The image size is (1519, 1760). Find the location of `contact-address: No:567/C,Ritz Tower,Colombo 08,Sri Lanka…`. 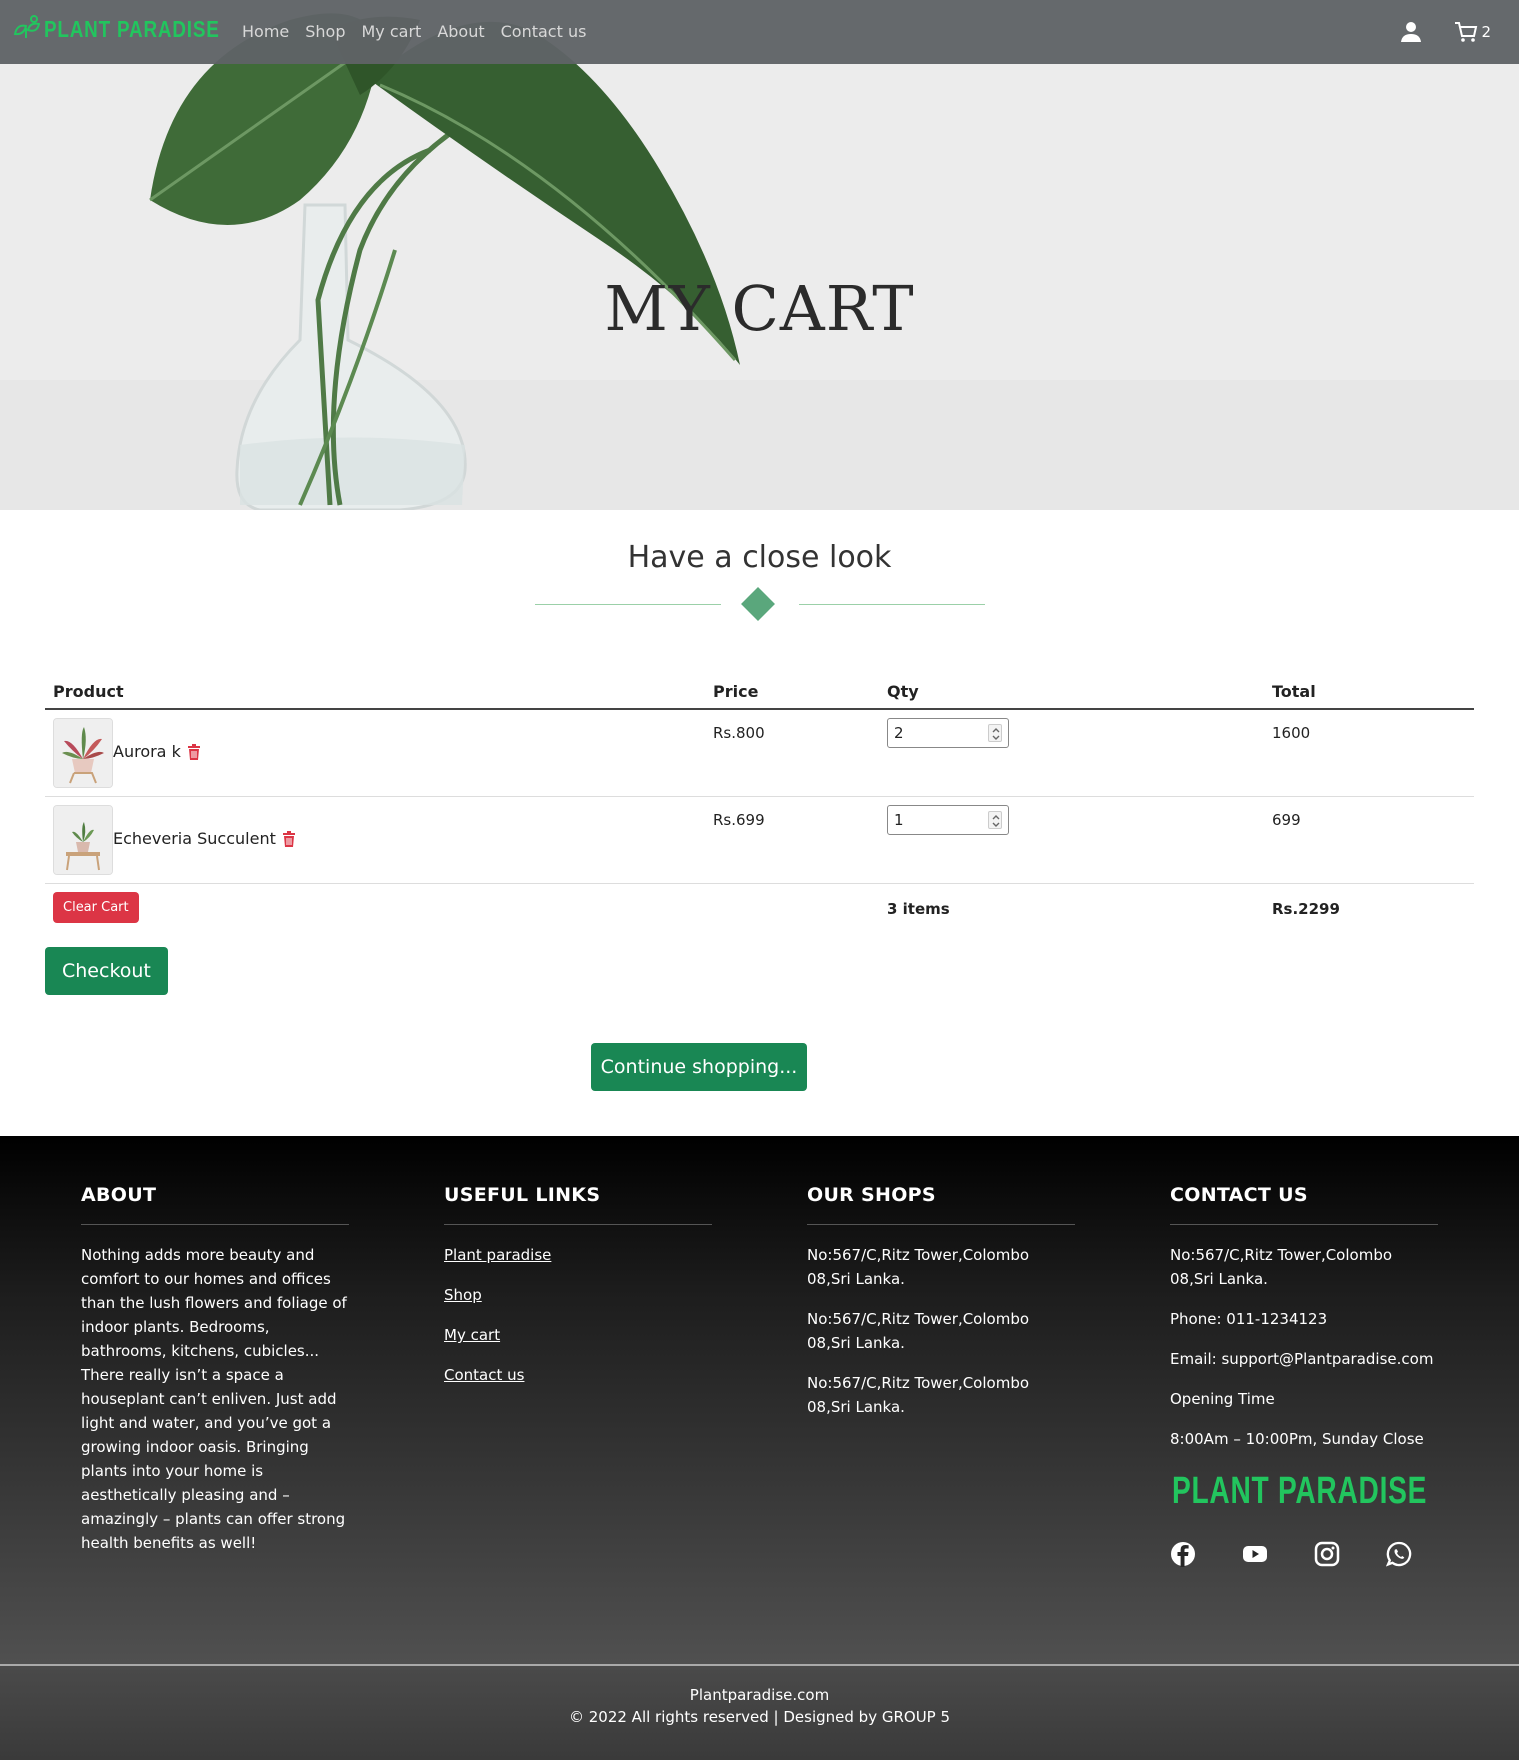

contact-address: No:567/C,Ritz Tower,Colombo 08,Sri Lanka… is located at coordinates (1281, 1267).